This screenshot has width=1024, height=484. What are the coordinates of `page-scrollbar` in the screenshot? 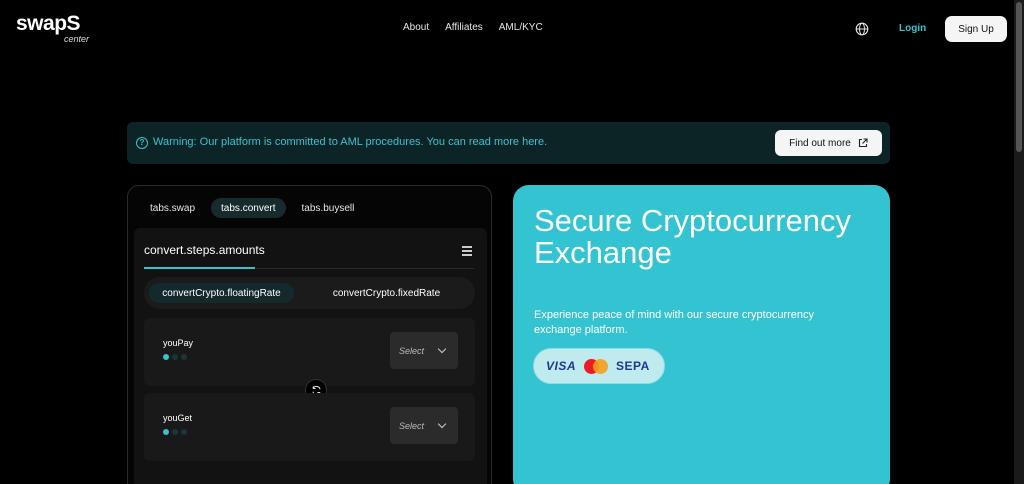 It's located at (1019, 242).